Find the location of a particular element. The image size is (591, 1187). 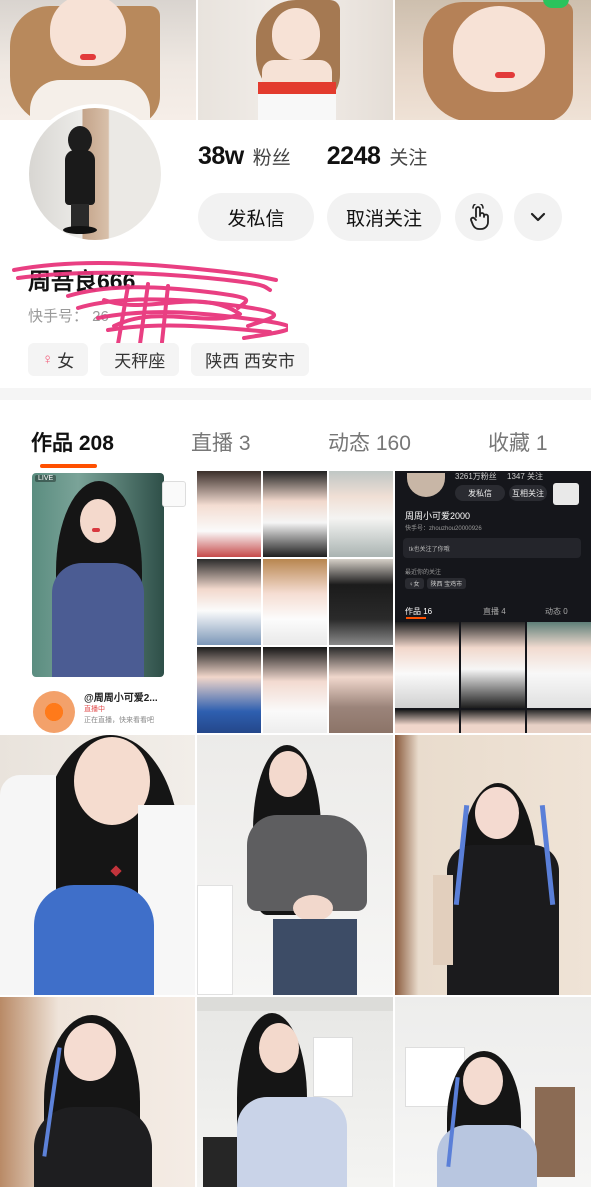

location-tag: 陕西 西安市 is located at coordinates (250, 359).